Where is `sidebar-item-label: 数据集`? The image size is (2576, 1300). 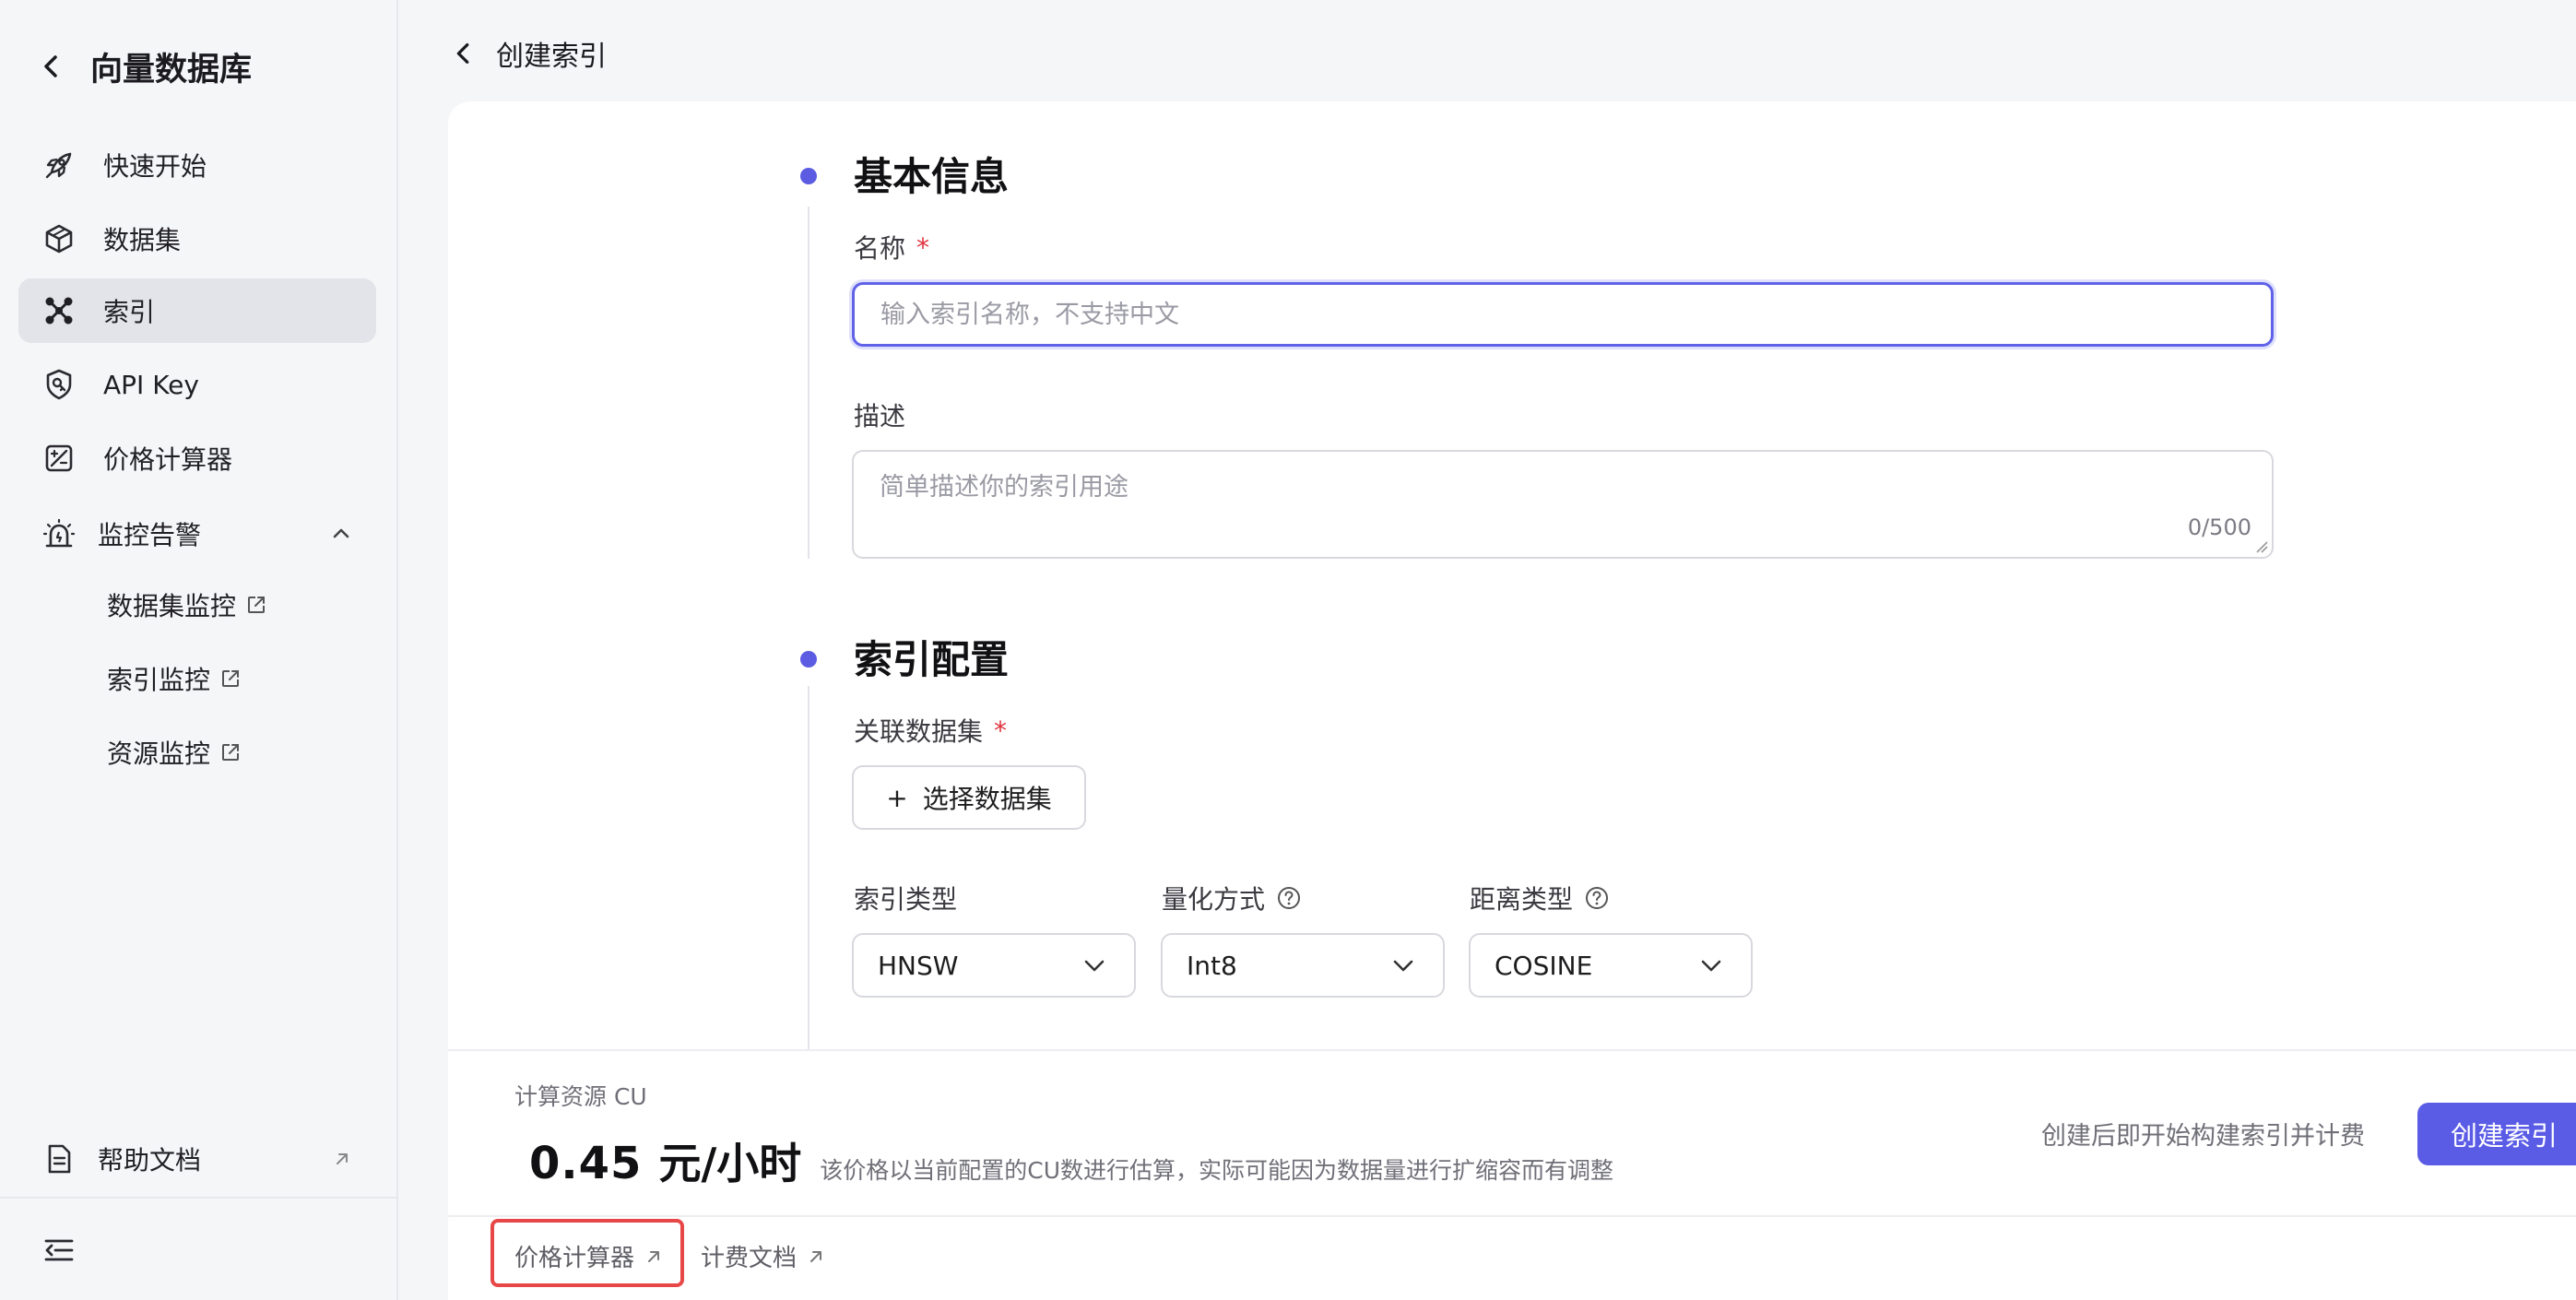
sidebar-item-label: 数据集 is located at coordinates (142, 240).